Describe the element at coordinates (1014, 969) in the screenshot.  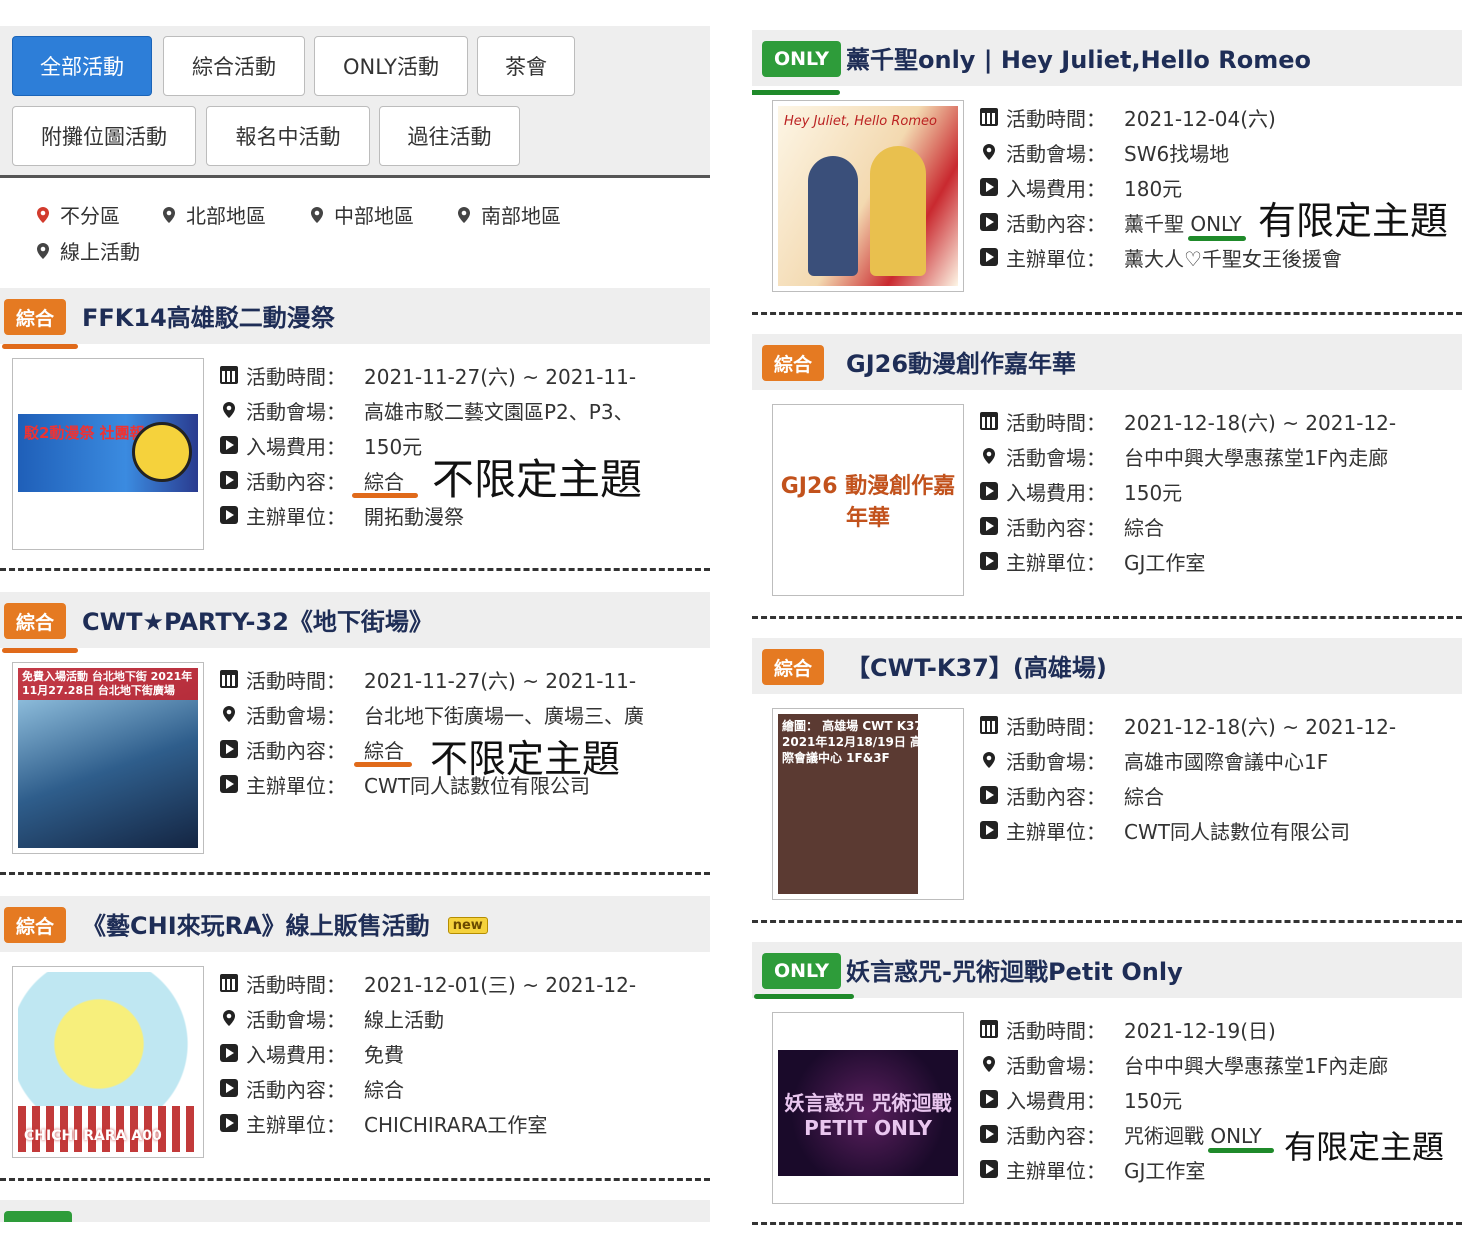
I see `event-title: 妖言惑咒-咒術迴戰Petit Only` at that location.